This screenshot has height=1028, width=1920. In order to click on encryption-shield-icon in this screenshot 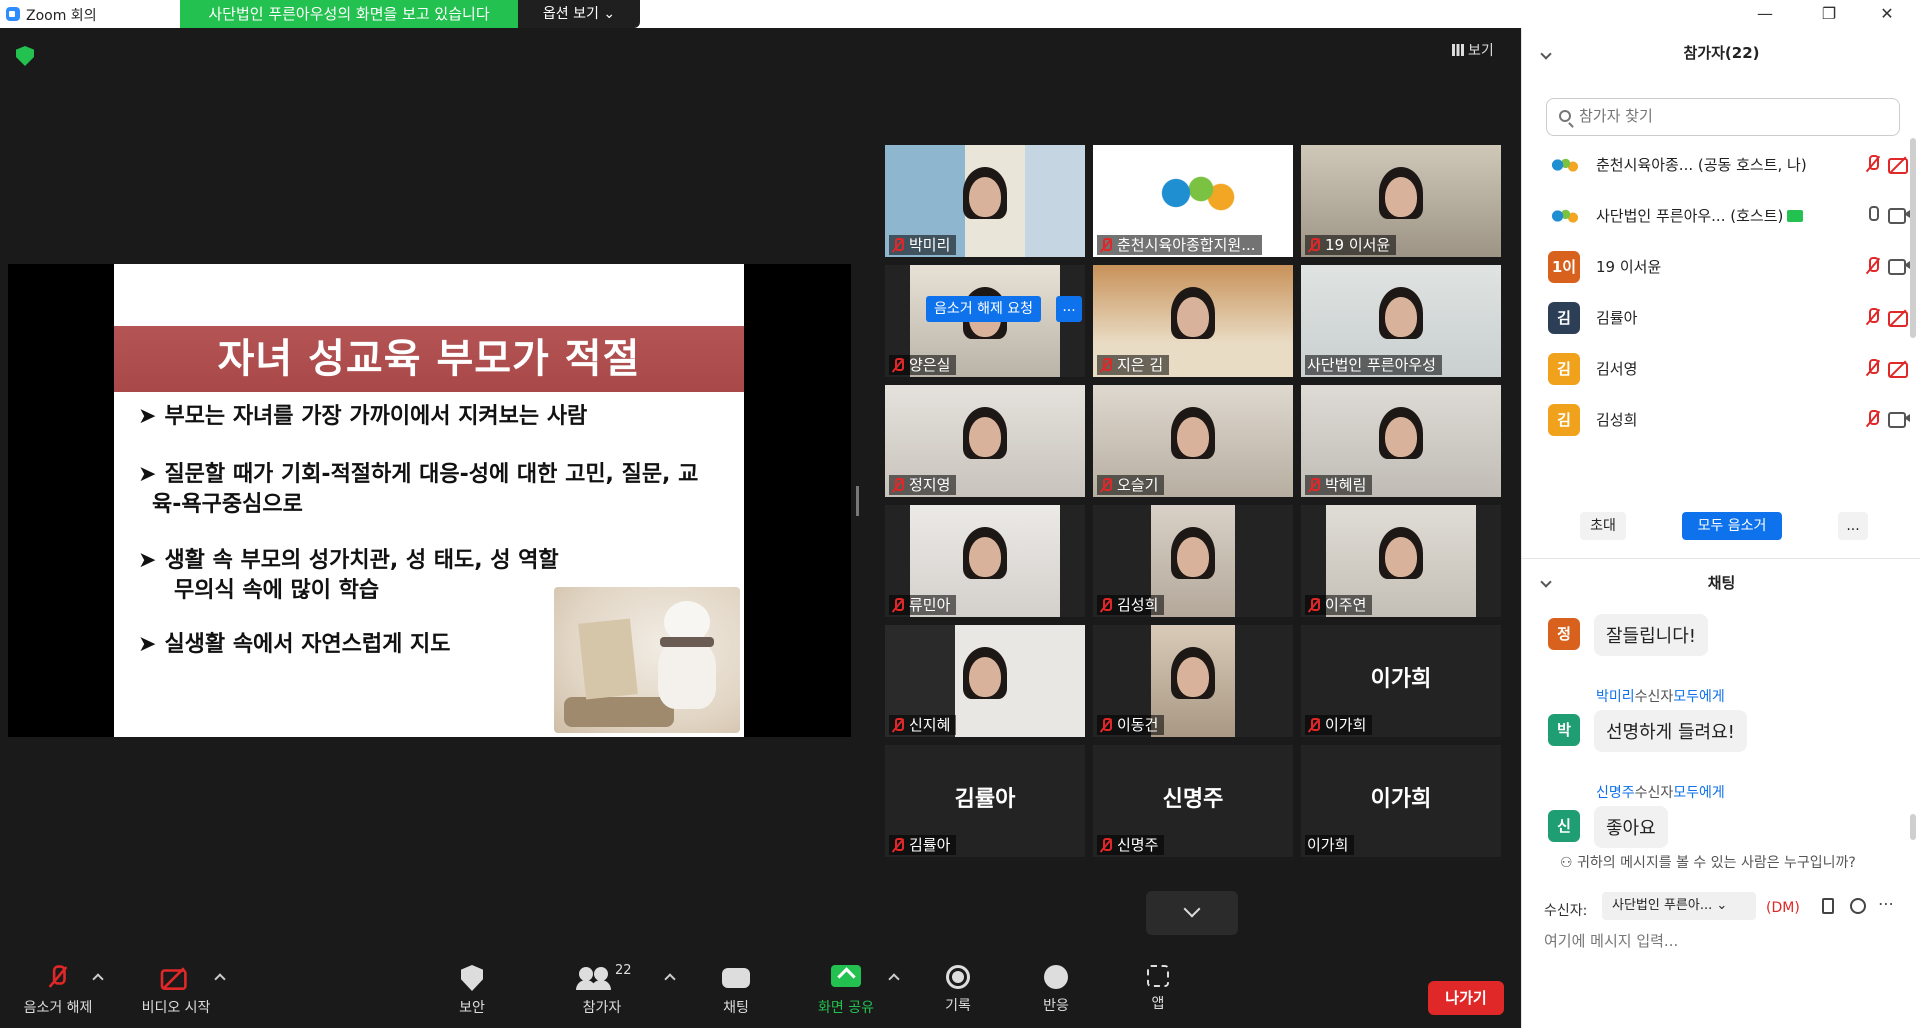, I will do `click(25, 56)`.